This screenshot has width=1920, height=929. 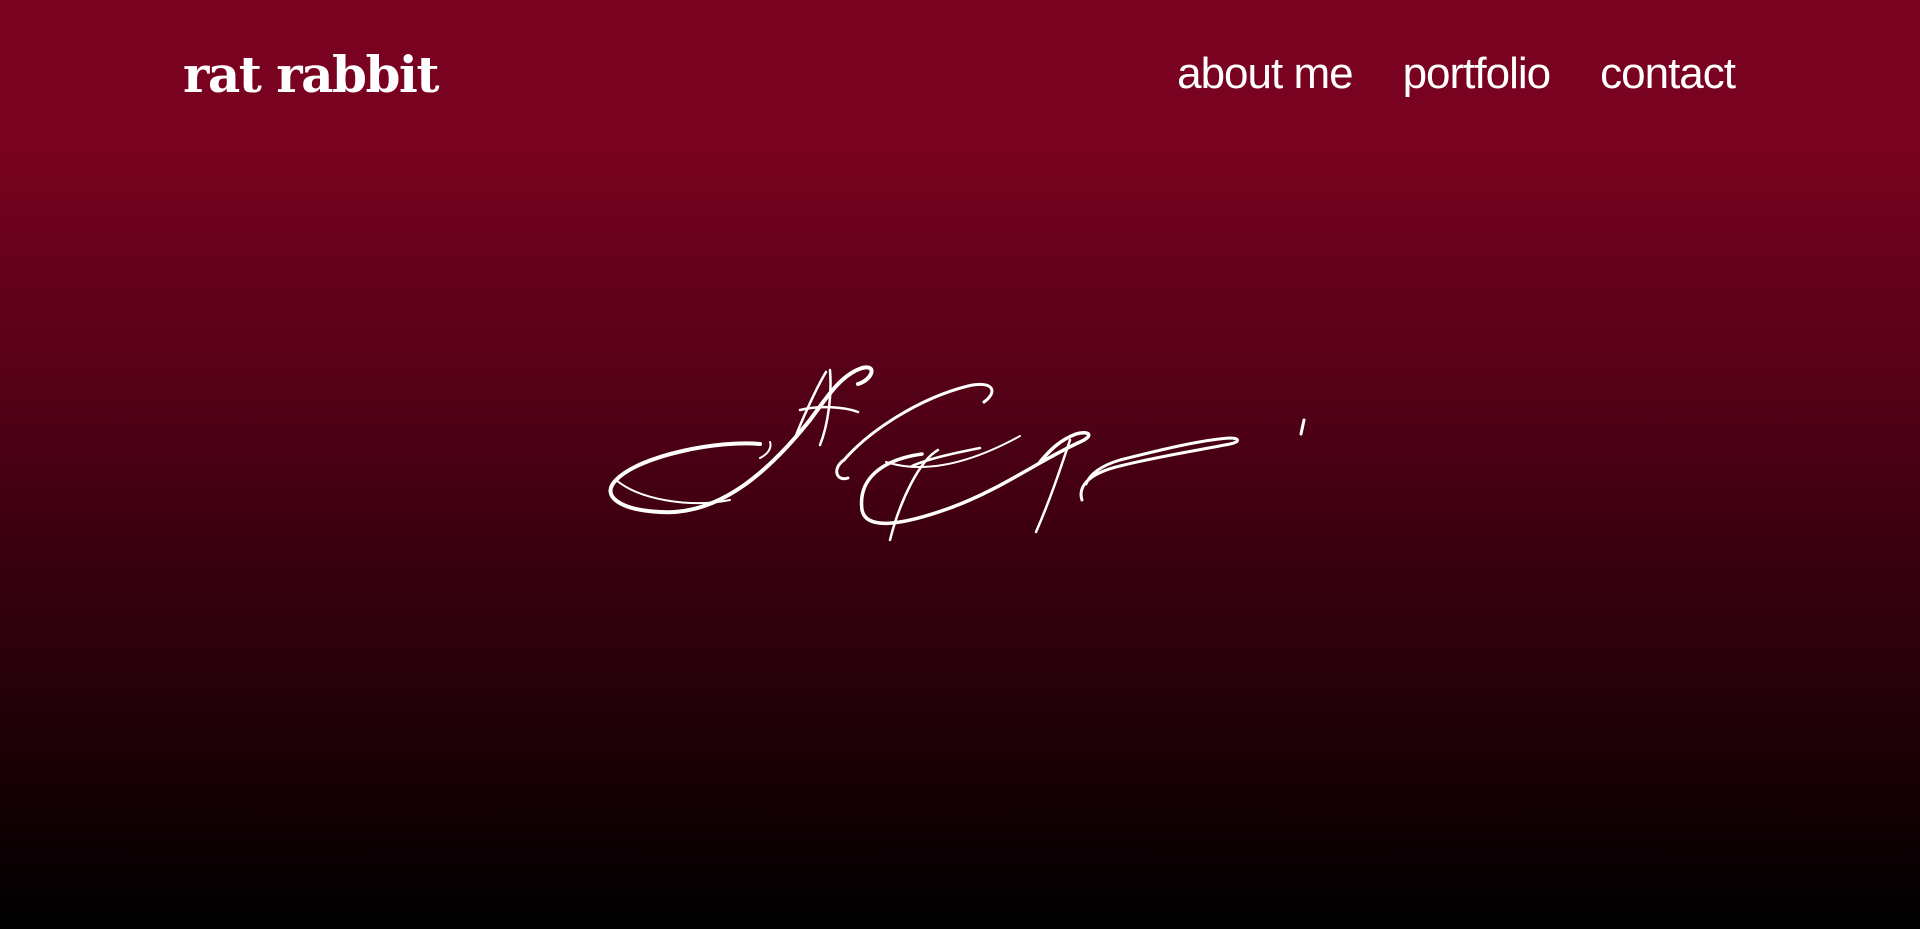 I want to click on signature-icon, so click(x=957, y=453).